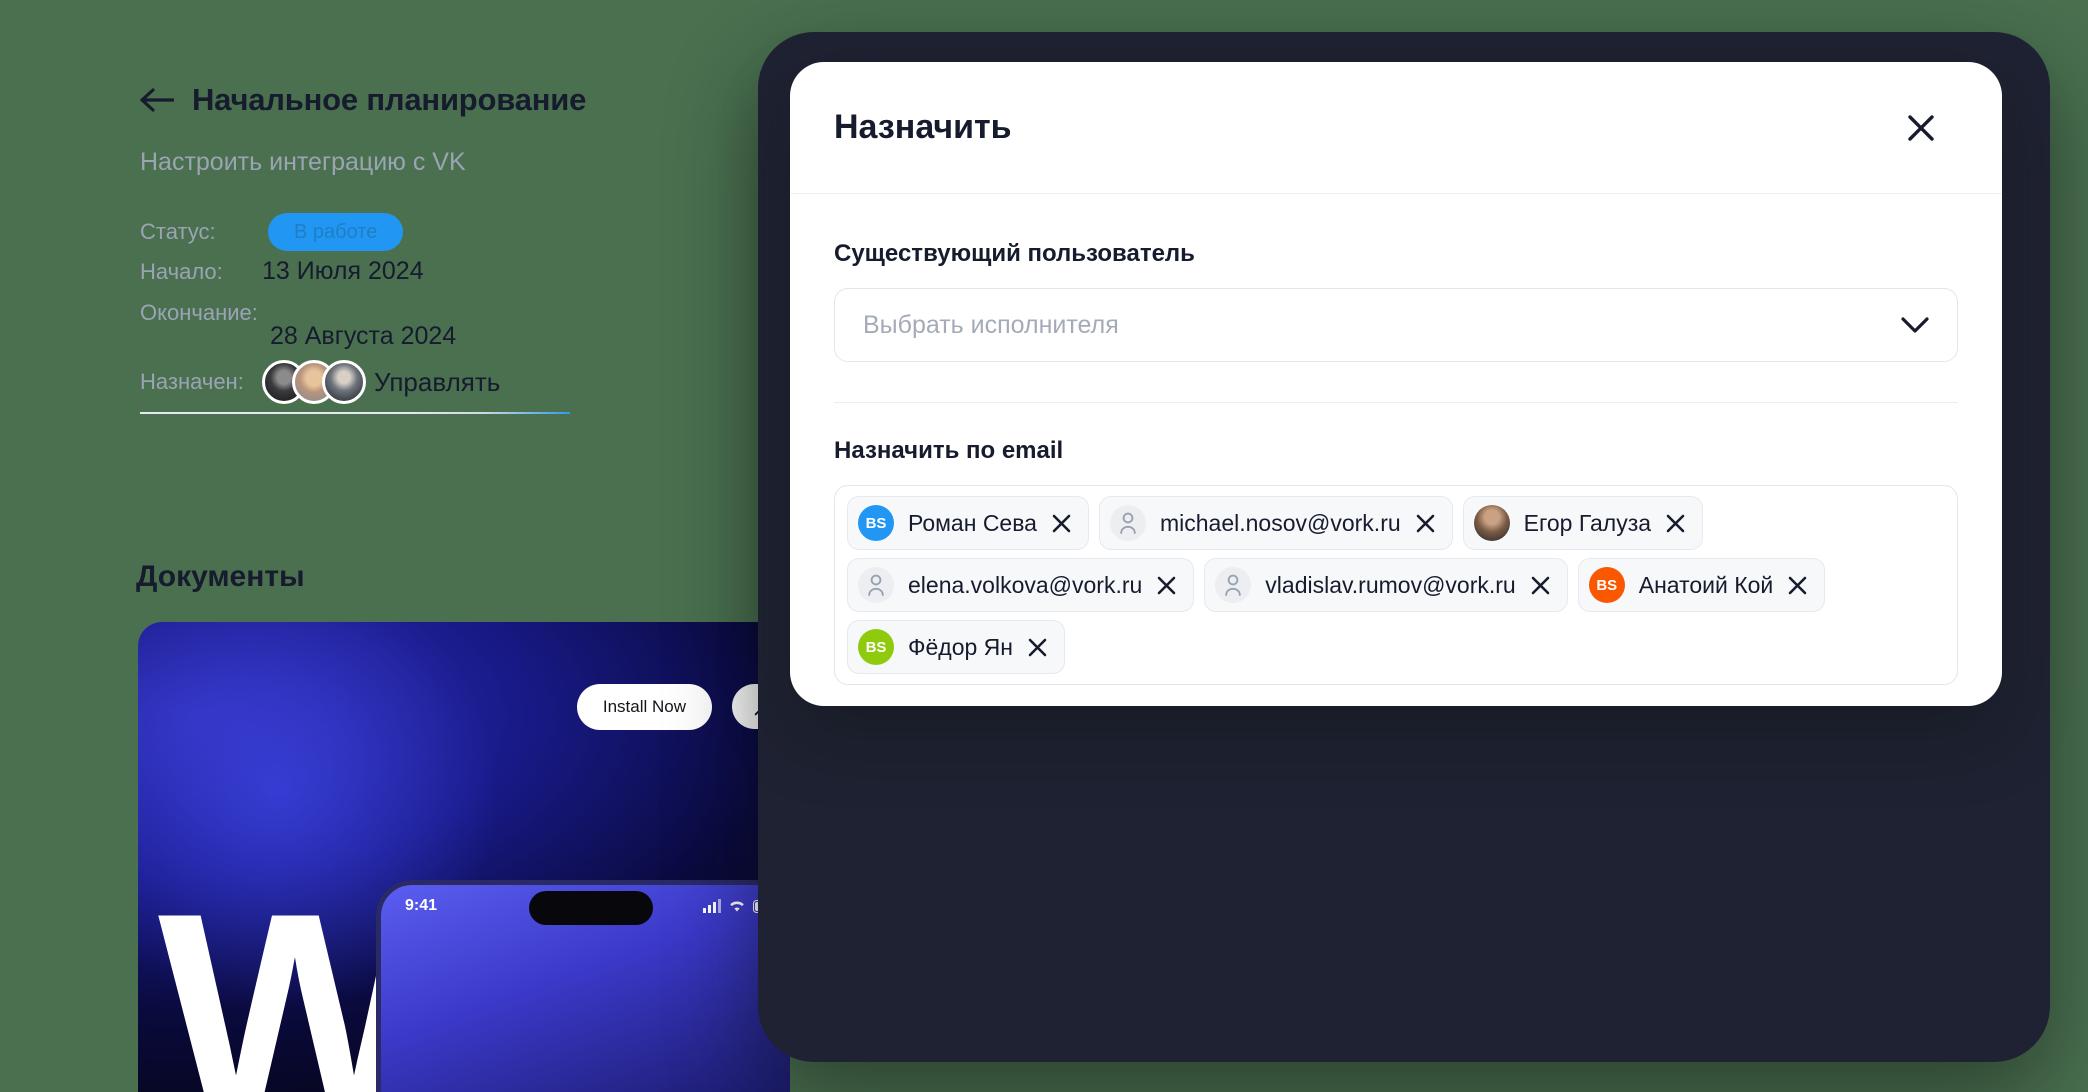  What do you see at coordinates (363, 336) in the screenshot?
I see `end-value: 28 Августа 2024` at bounding box center [363, 336].